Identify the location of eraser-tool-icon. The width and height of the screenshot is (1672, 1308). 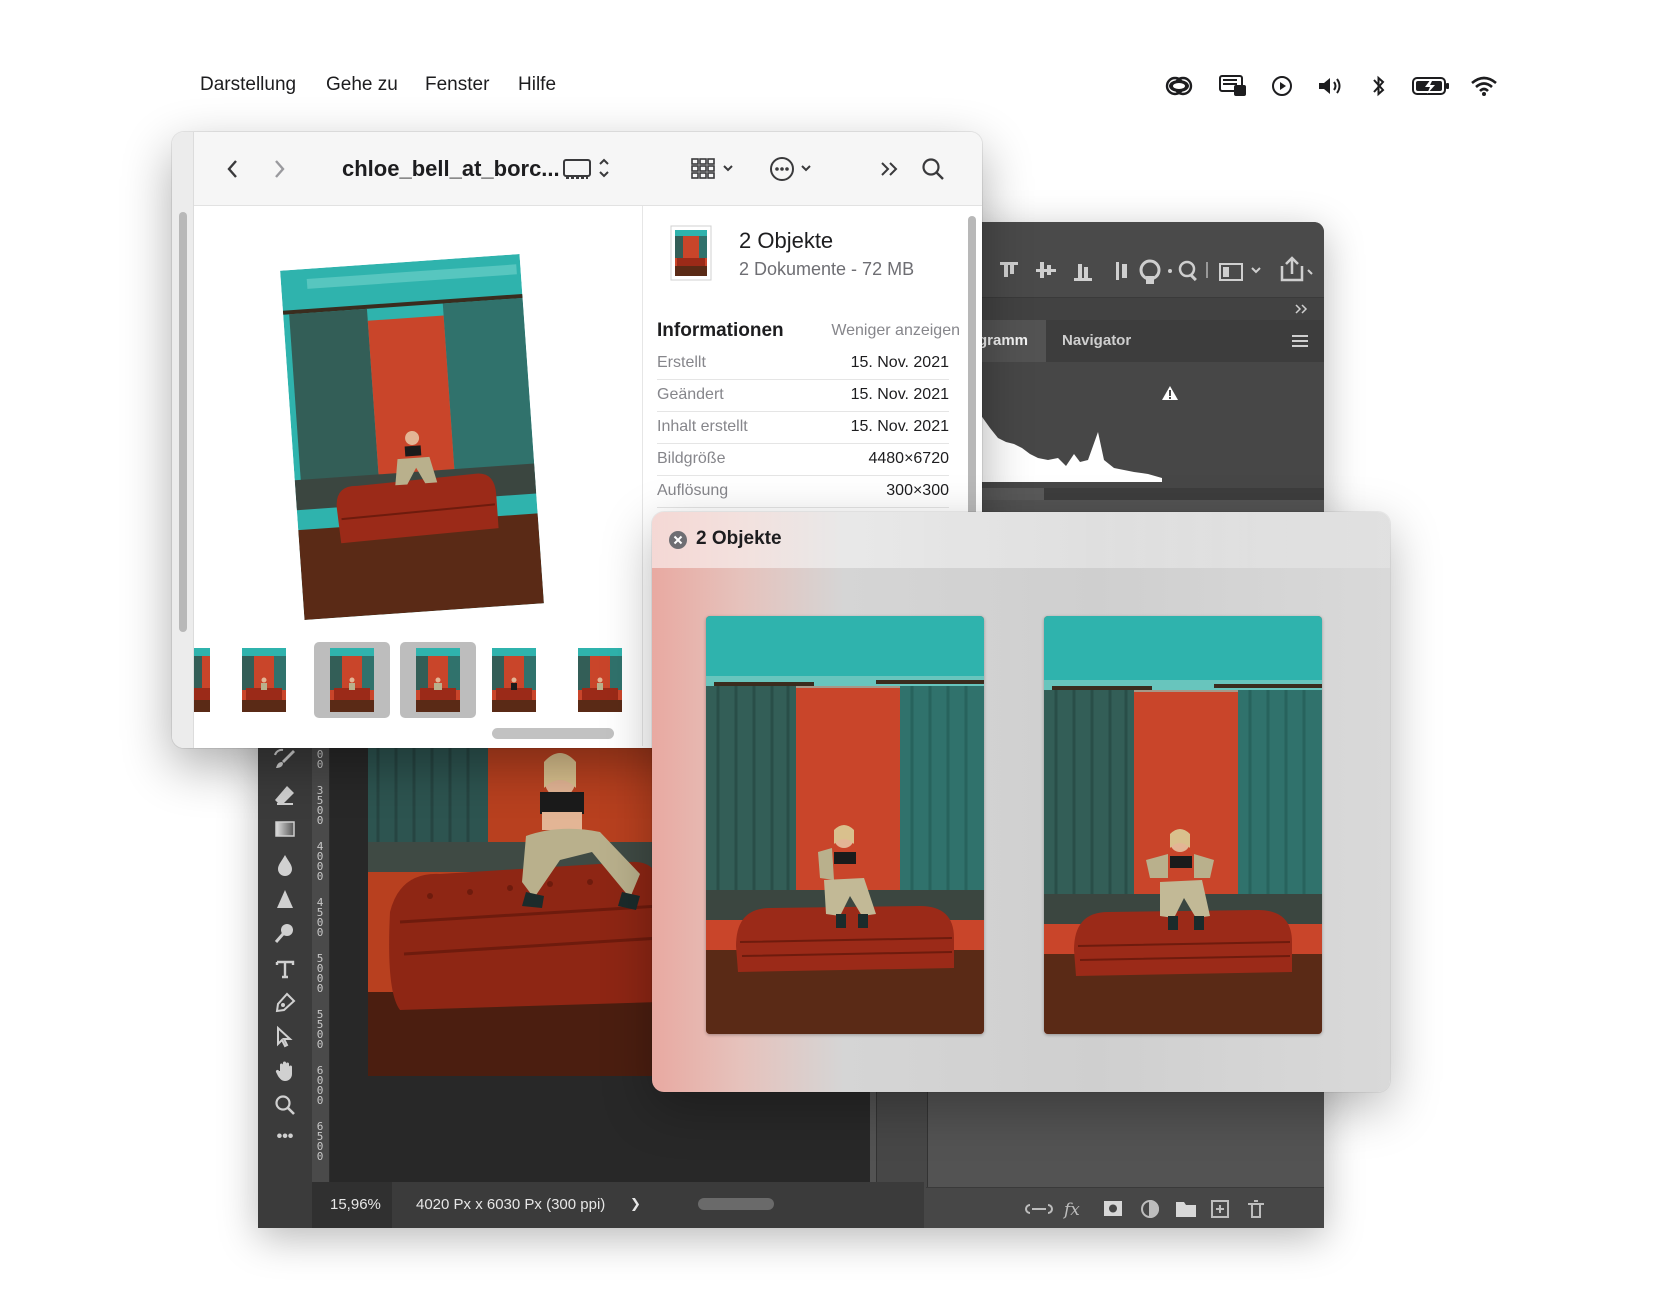
(285, 795).